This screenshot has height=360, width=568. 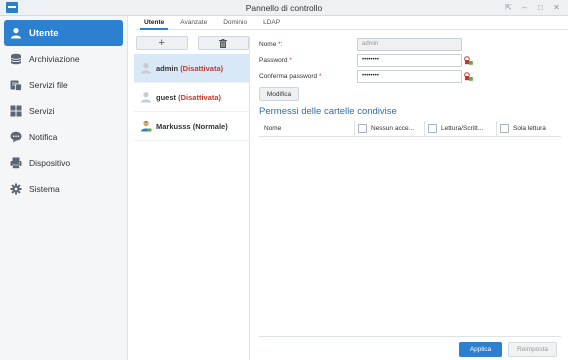 I want to click on read-write-checkbox, so click(x=432, y=128).